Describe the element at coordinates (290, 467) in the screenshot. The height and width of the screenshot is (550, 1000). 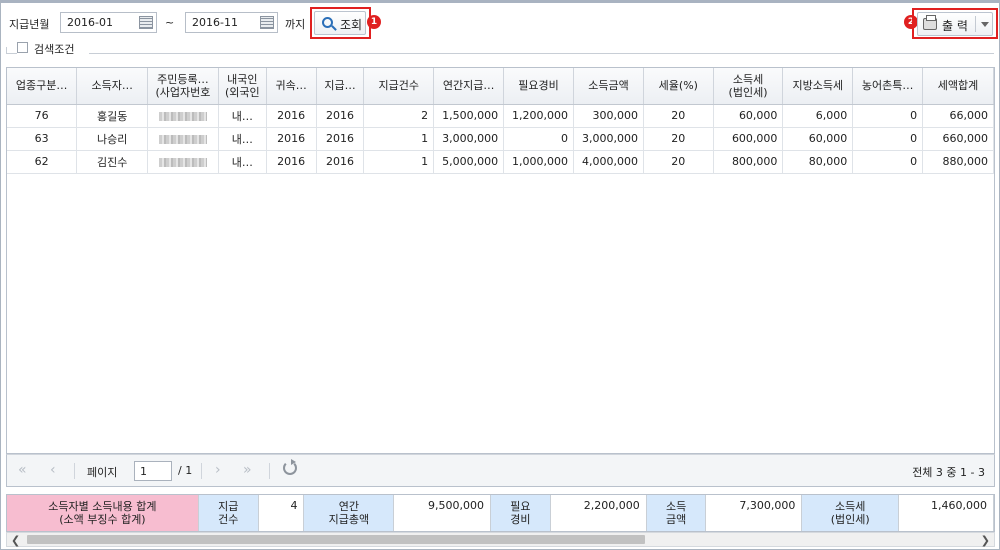
I see `refresh-icon` at that location.